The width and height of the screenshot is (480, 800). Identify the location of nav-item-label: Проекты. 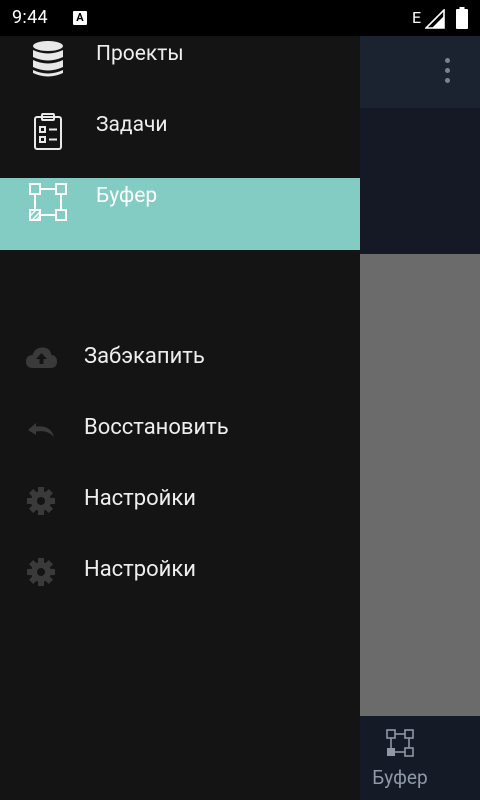
(140, 54).